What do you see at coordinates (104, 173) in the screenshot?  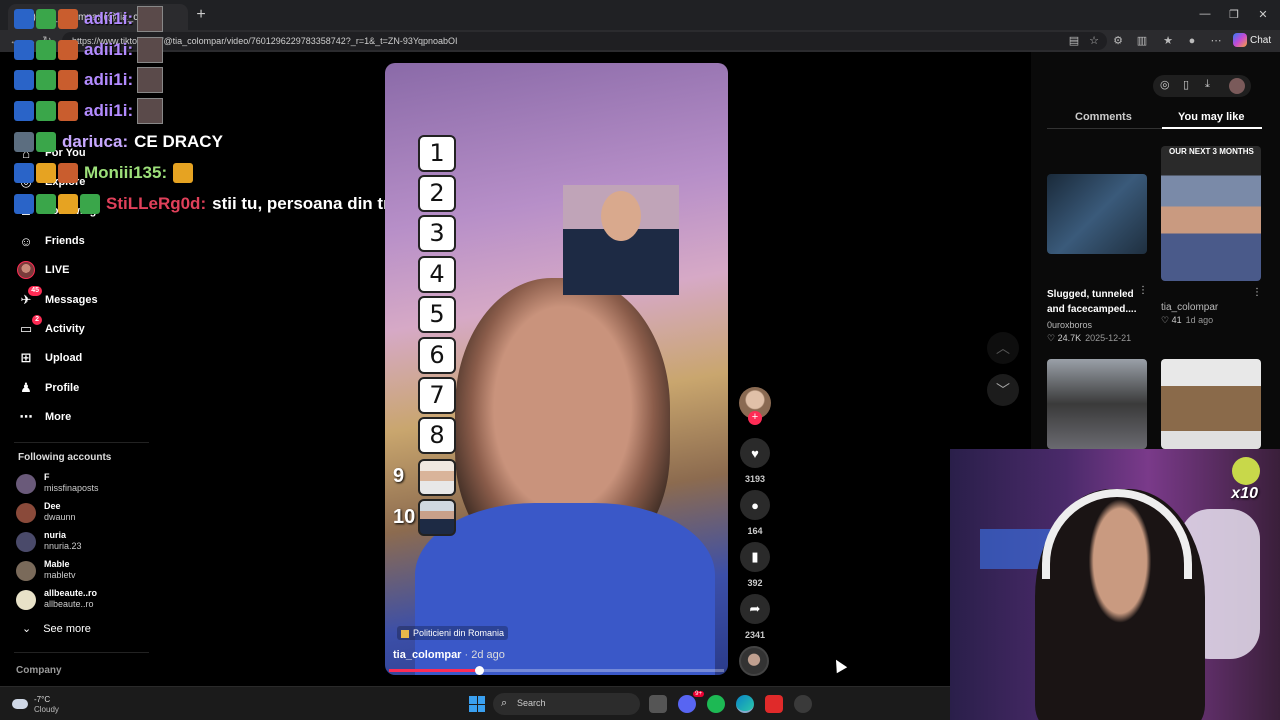 I see `chat-line: Moniii135:` at bounding box center [104, 173].